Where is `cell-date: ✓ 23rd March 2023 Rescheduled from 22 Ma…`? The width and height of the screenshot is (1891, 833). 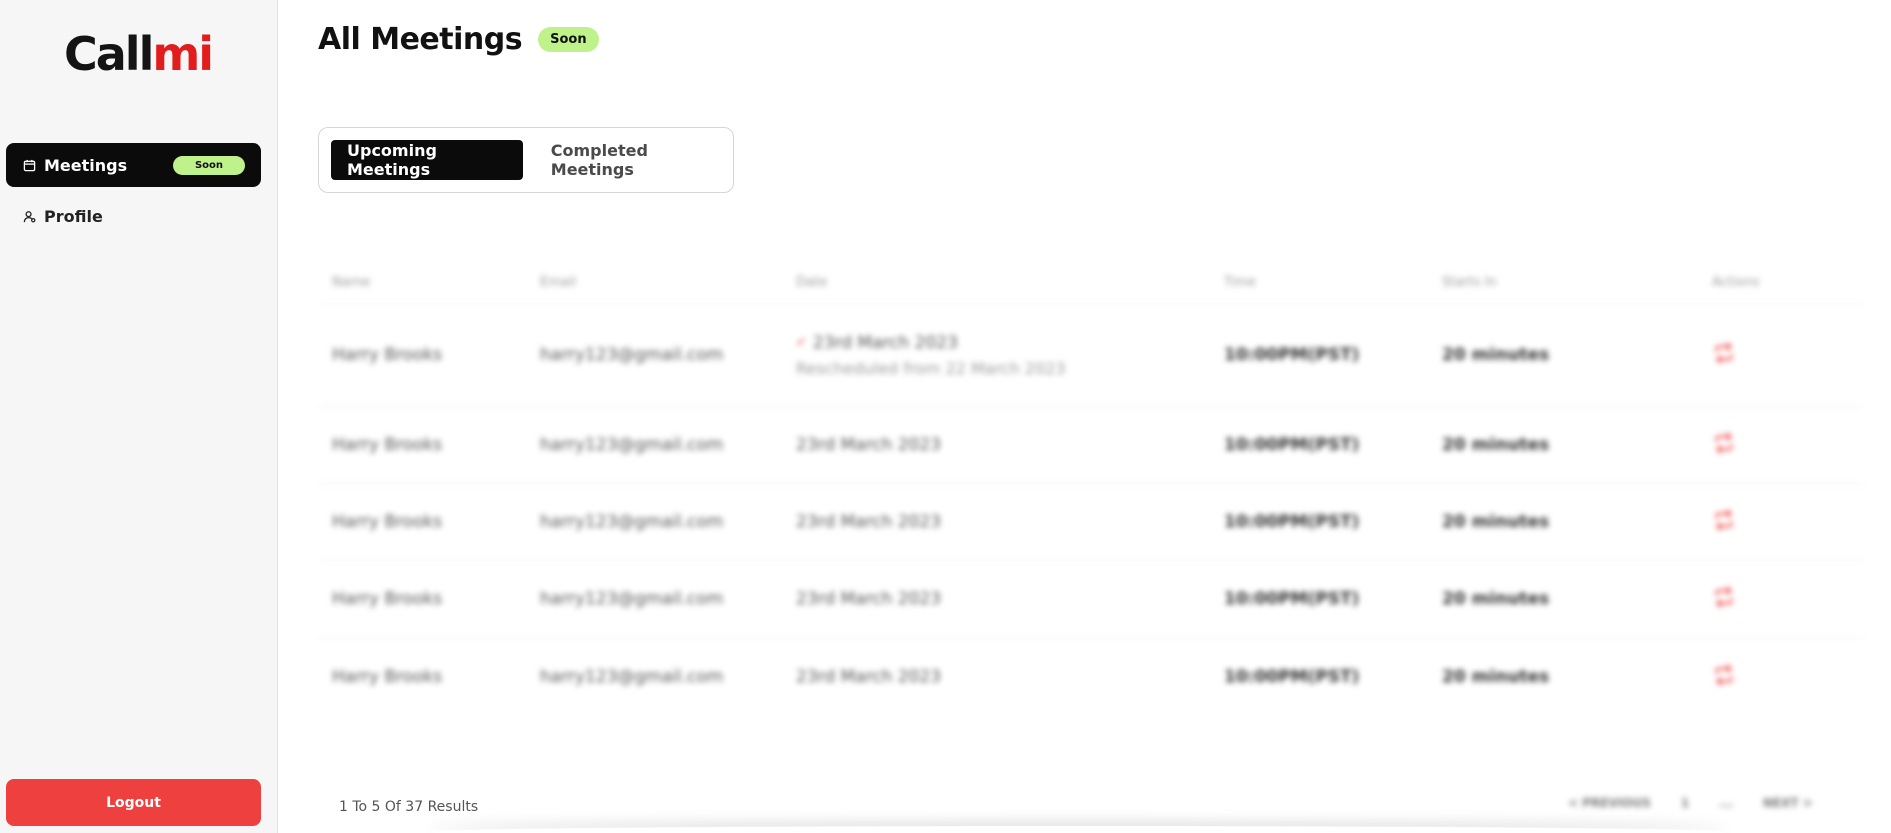 cell-date: ✓ 23rd March 2023 Rescheduled from 22 Ma… is located at coordinates (1010, 355).